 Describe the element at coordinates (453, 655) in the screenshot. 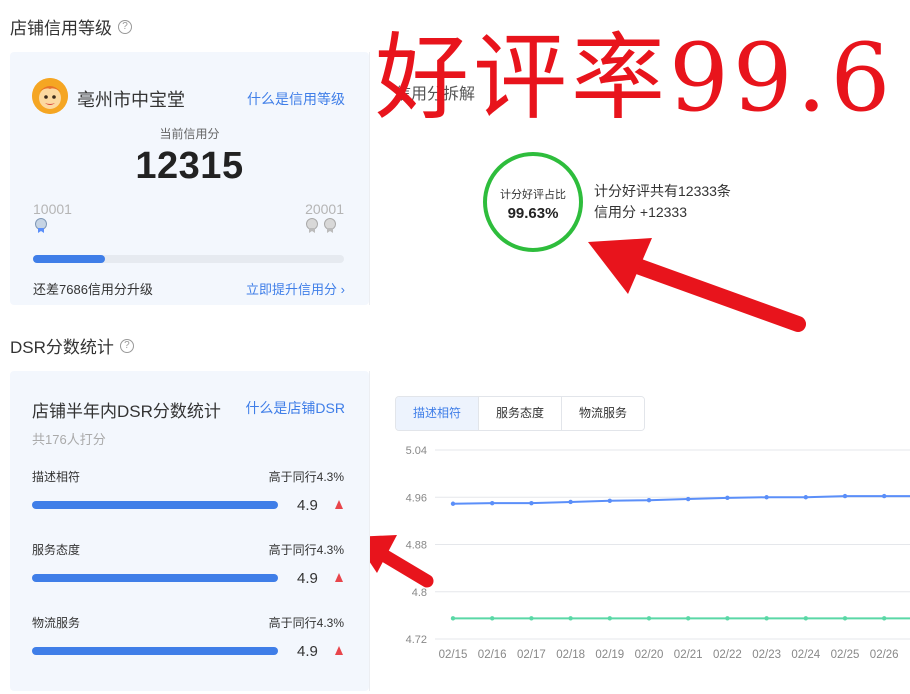

I see `x-tick-label: 02/15` at that location.